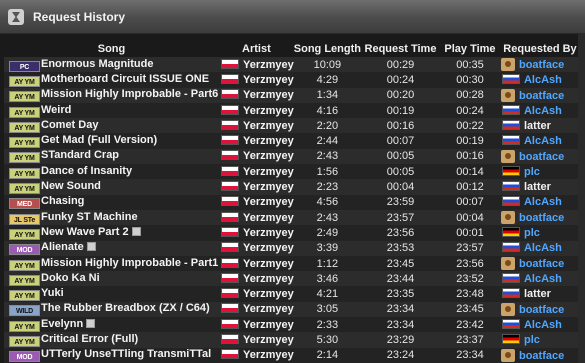 Image resolution: width=585 pixels, height=363 pixels. I want to click on col-song-length: Song Length, so click(327, 48).